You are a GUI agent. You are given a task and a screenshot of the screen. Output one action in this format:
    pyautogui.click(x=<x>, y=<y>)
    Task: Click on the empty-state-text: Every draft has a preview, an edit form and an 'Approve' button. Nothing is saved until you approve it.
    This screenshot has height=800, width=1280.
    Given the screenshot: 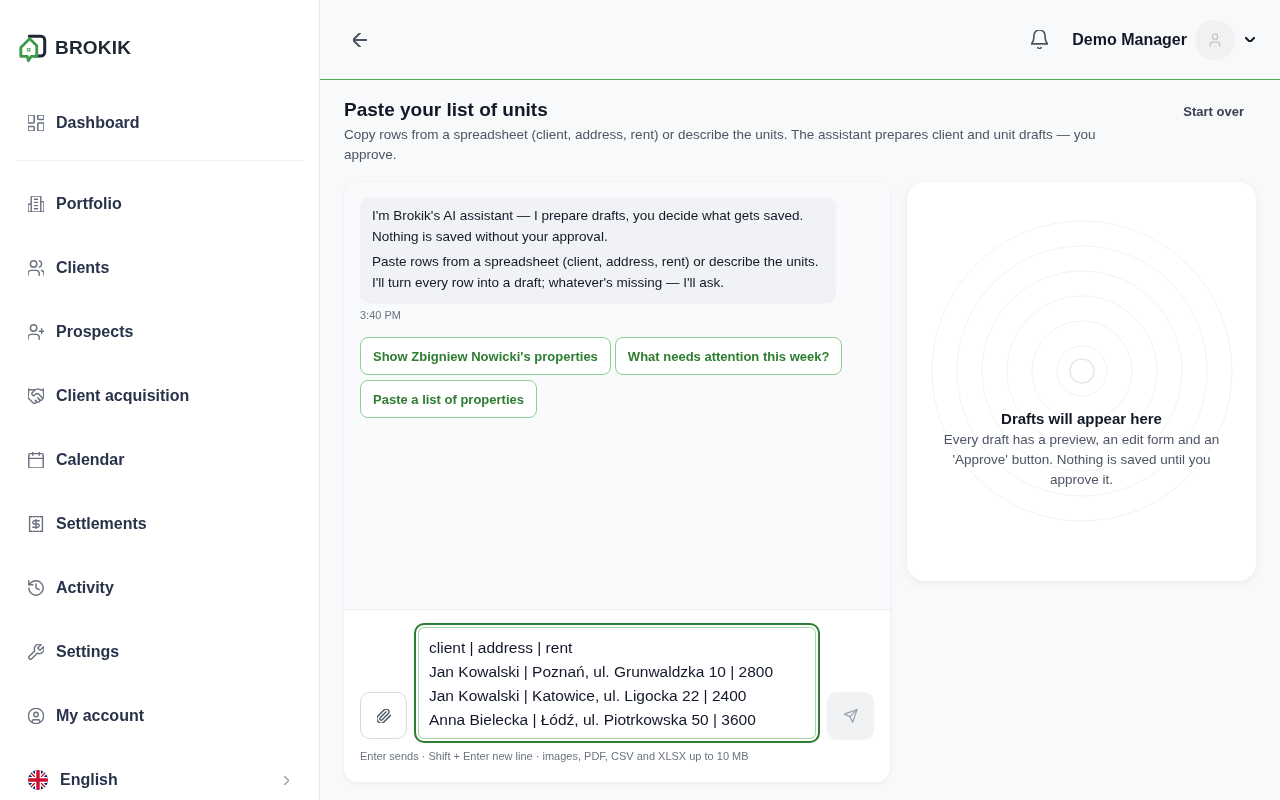 What is the action you would take?
    pyautogui.click(x=1081, y=460)
    